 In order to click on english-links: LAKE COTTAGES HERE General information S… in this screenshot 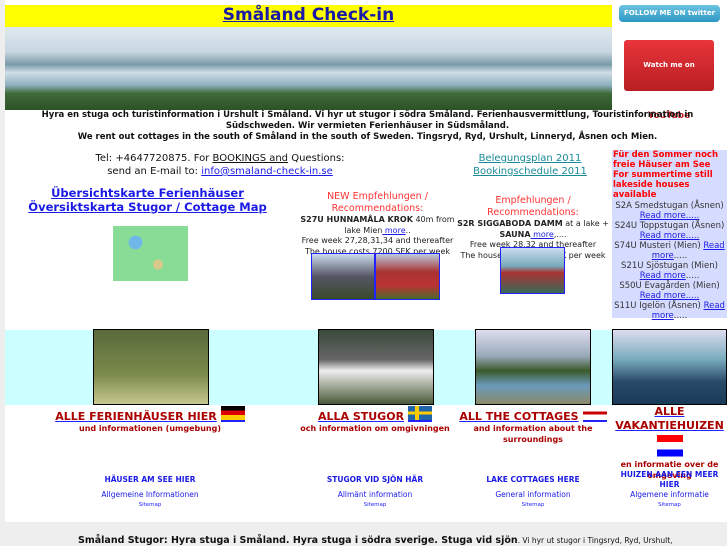, I will do `click(533, 491)`.